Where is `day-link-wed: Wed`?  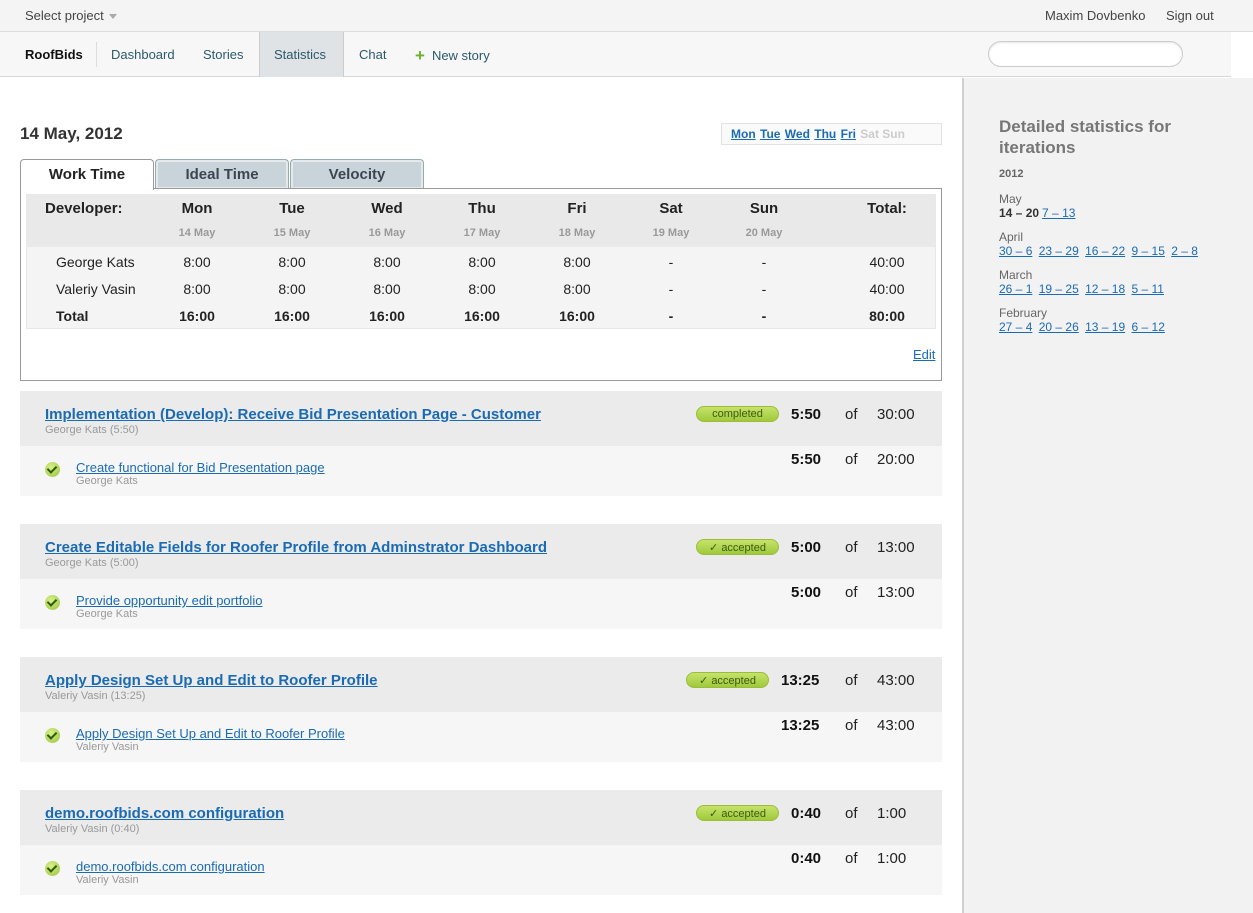 day-link-wed: Wed is located at coordinates (797, 134).